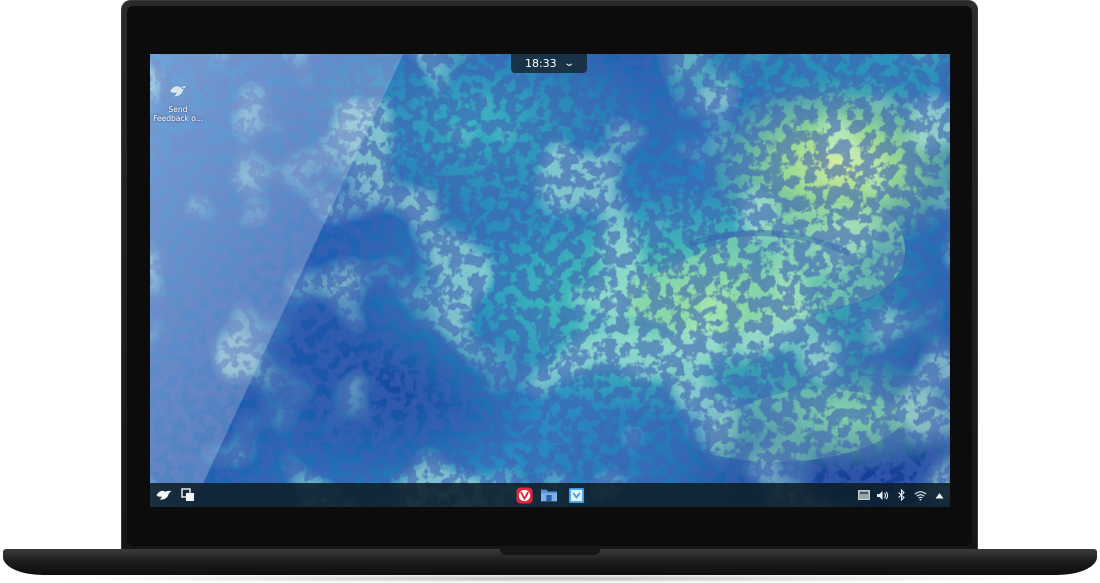 The image size is (1100, 583). I want to click on expand-tray-icon, so click(939, 495).